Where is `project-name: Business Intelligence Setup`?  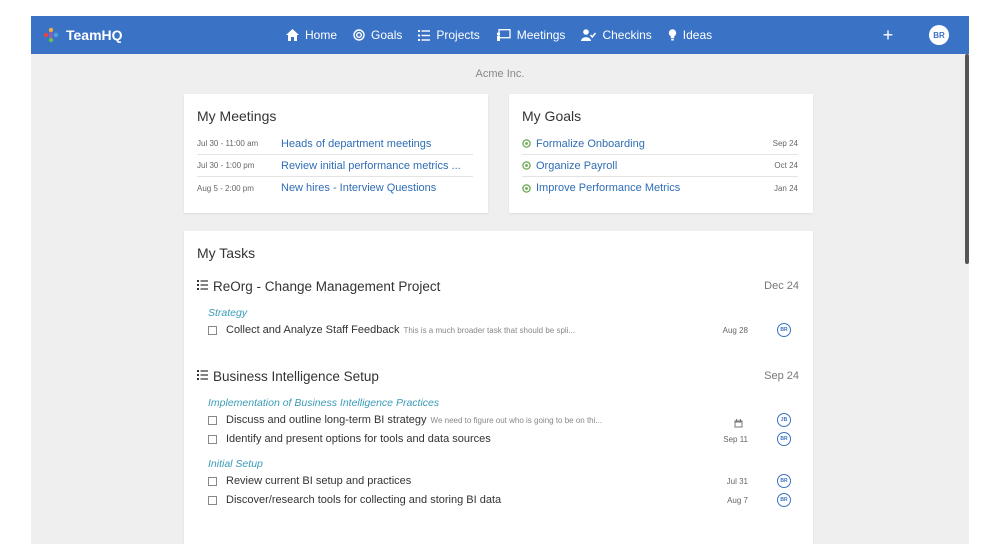
project-name: Business Intelligence Setup is located at coordinates (296, 376).